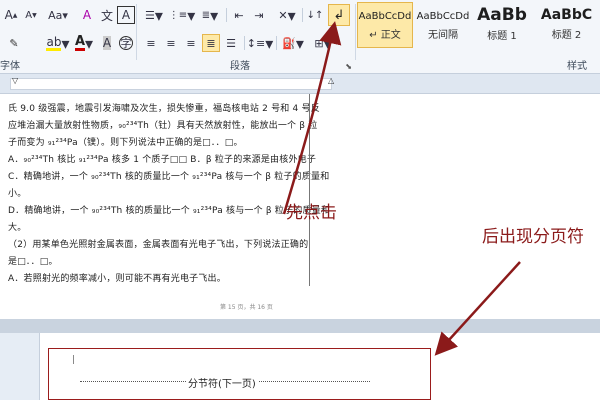 This screenshot has height=400, width=600. What do you see at coordinates (502, 25) in the screenshot?
I see `style-heading-1: AaBb 标题 1` at bounding box center [502, 25].